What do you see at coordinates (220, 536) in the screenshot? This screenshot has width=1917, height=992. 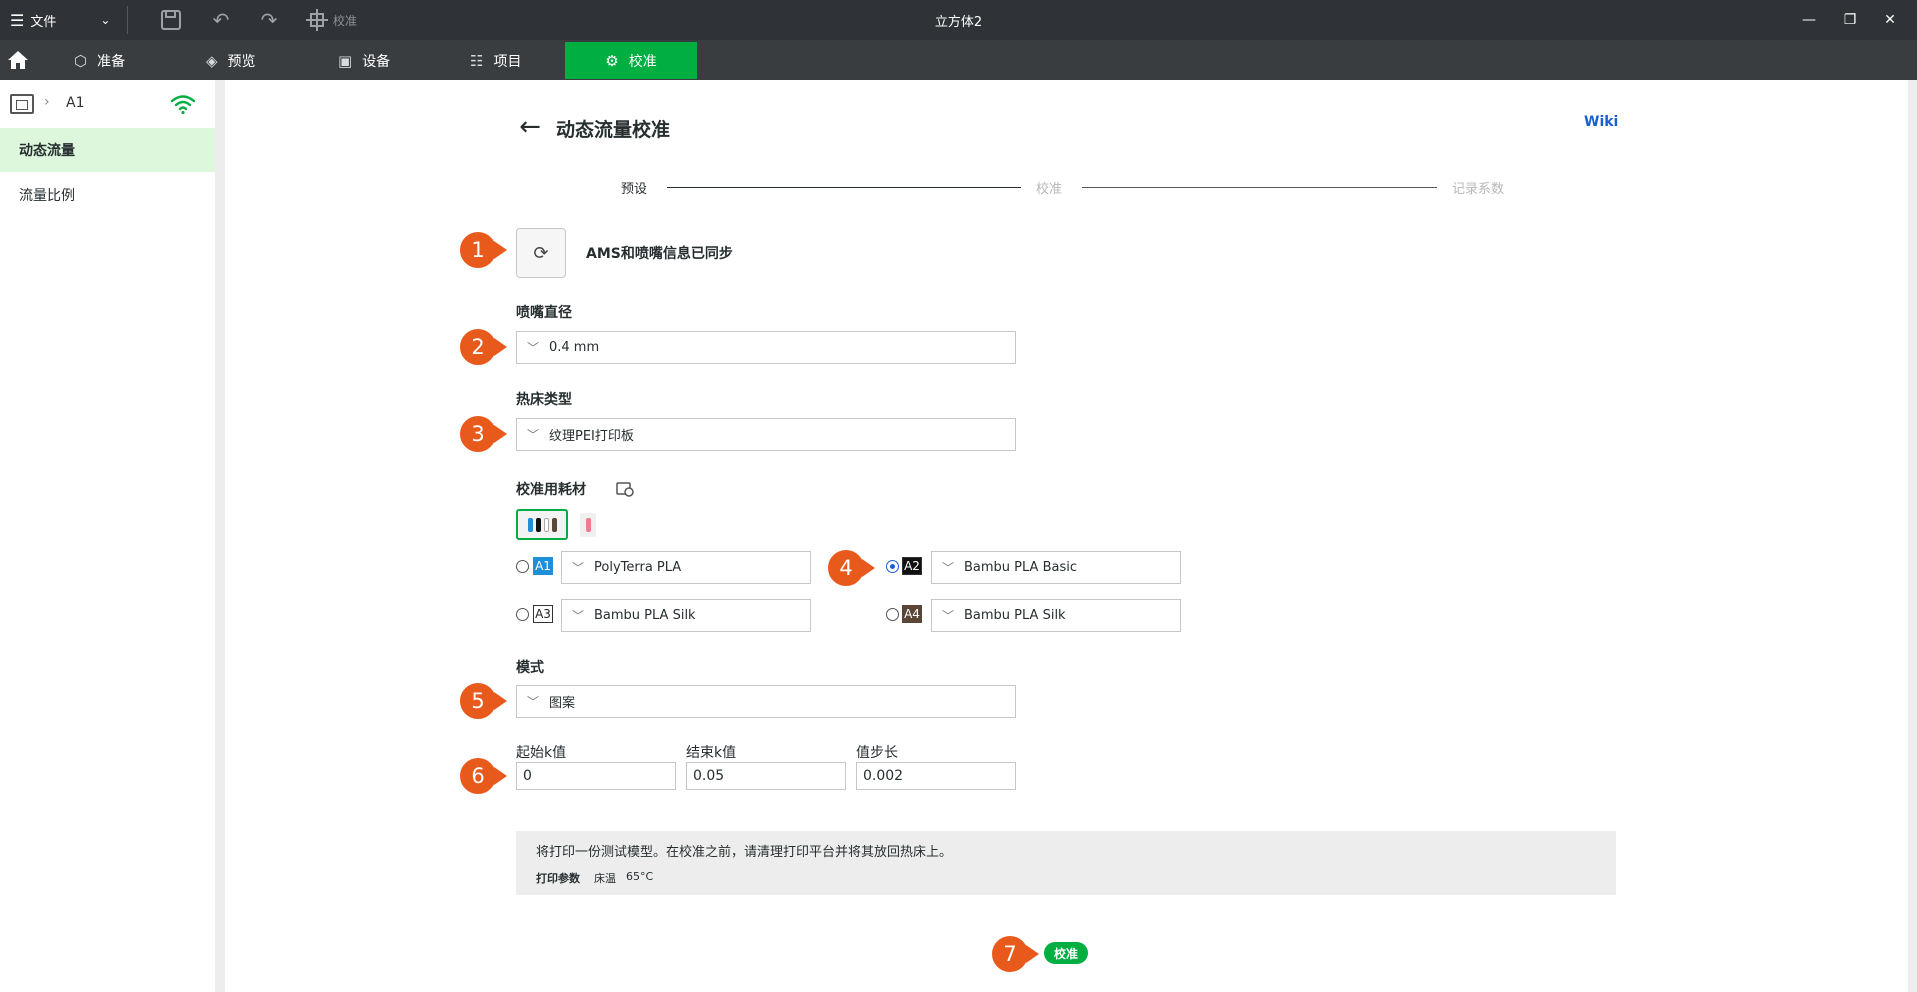 I see `sidebar-divider` at bounding box center [220, 536].